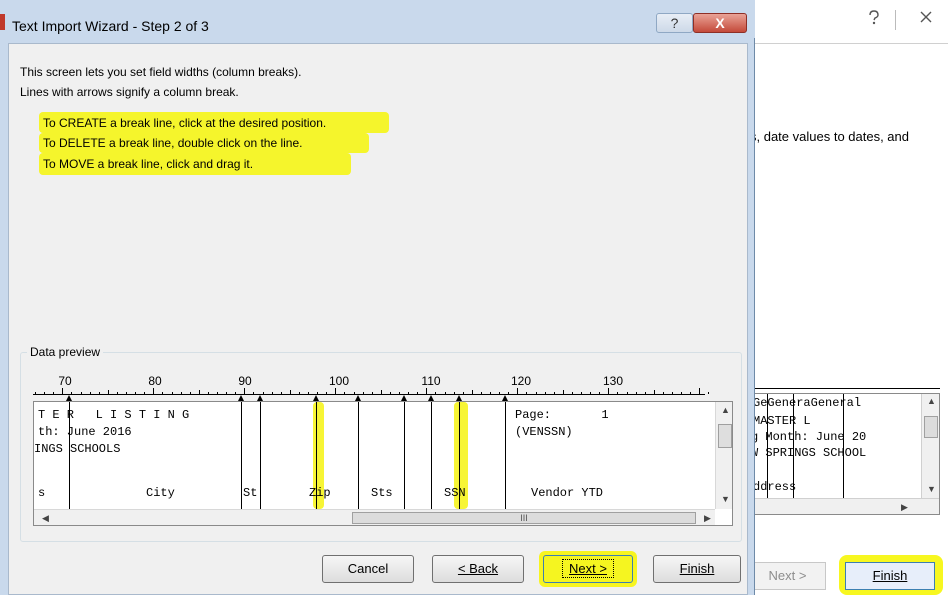 The image size is (948, 595). I want to click on scroll-thumb: III, so click(524, 518).